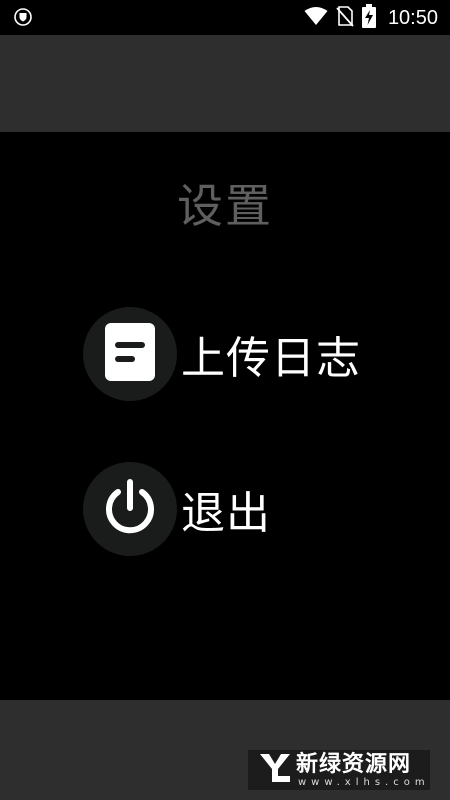 The width and height of the screenshot is (450, 800). I want to click on page-title: 设置, so click(225, 206).